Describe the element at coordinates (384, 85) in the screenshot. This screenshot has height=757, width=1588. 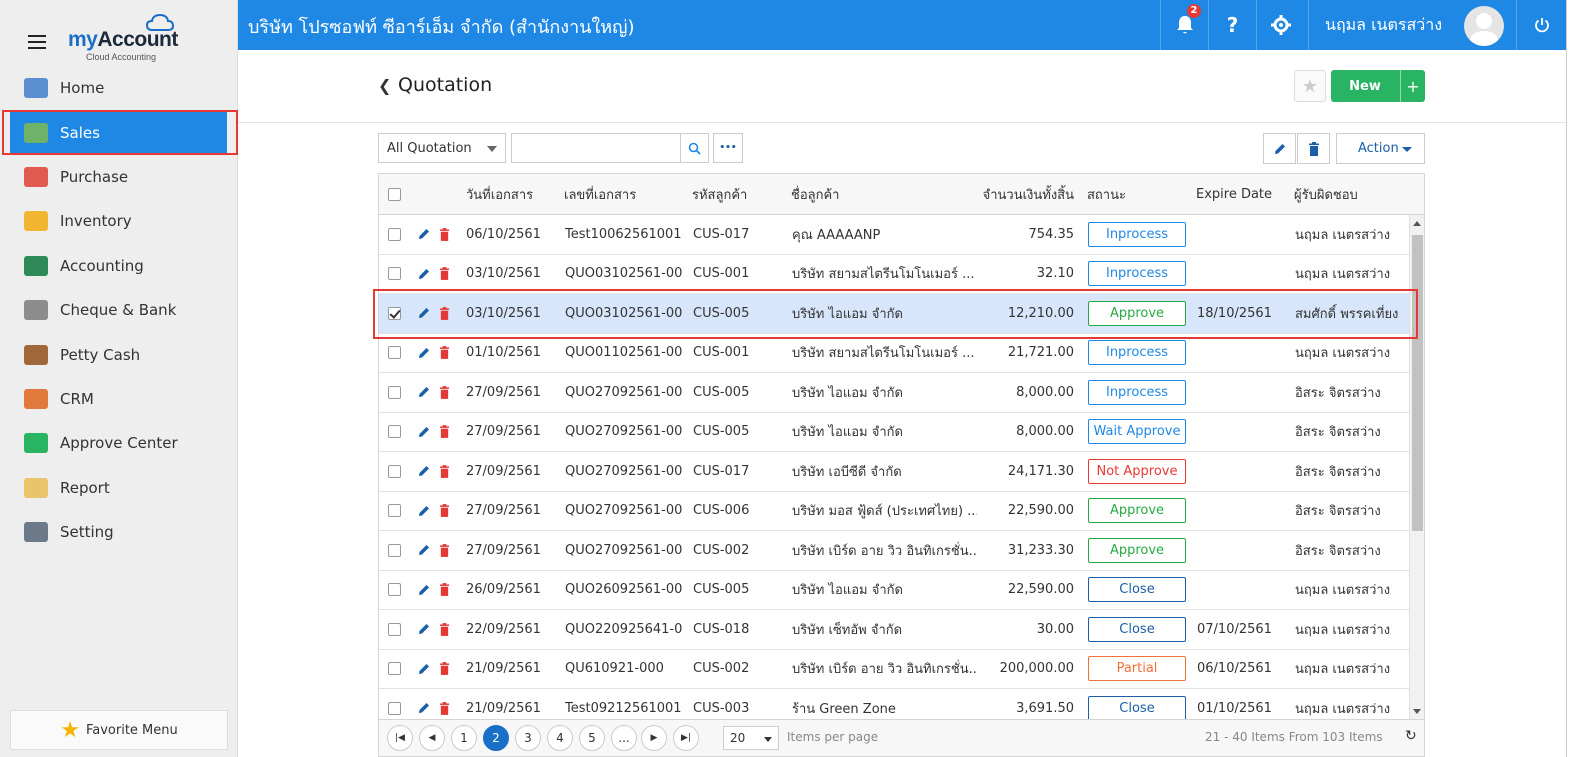
I see `back-chevron-icon: ❮` at that location.